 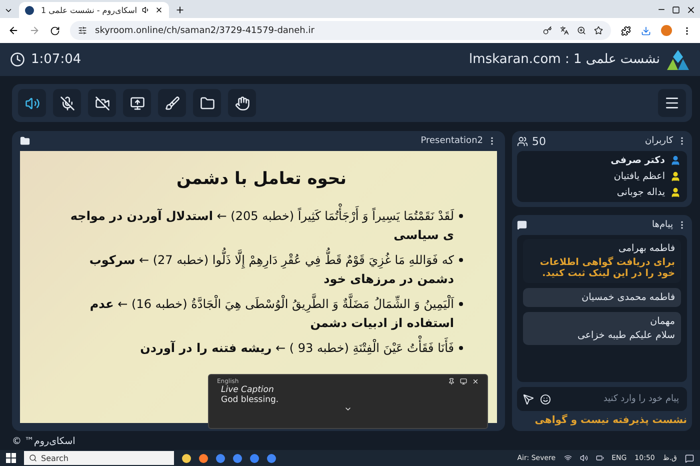 I want to click on menu-button, so click(x=672, y=103).